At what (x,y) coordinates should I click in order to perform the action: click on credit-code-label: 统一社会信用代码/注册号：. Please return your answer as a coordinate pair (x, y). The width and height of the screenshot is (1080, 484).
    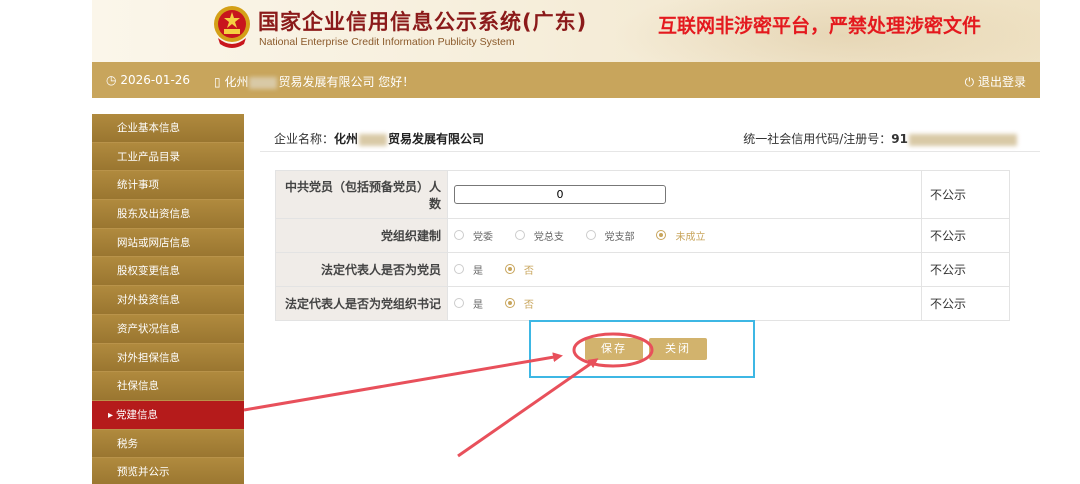
    Looking at the image, I should click on (817, 139).